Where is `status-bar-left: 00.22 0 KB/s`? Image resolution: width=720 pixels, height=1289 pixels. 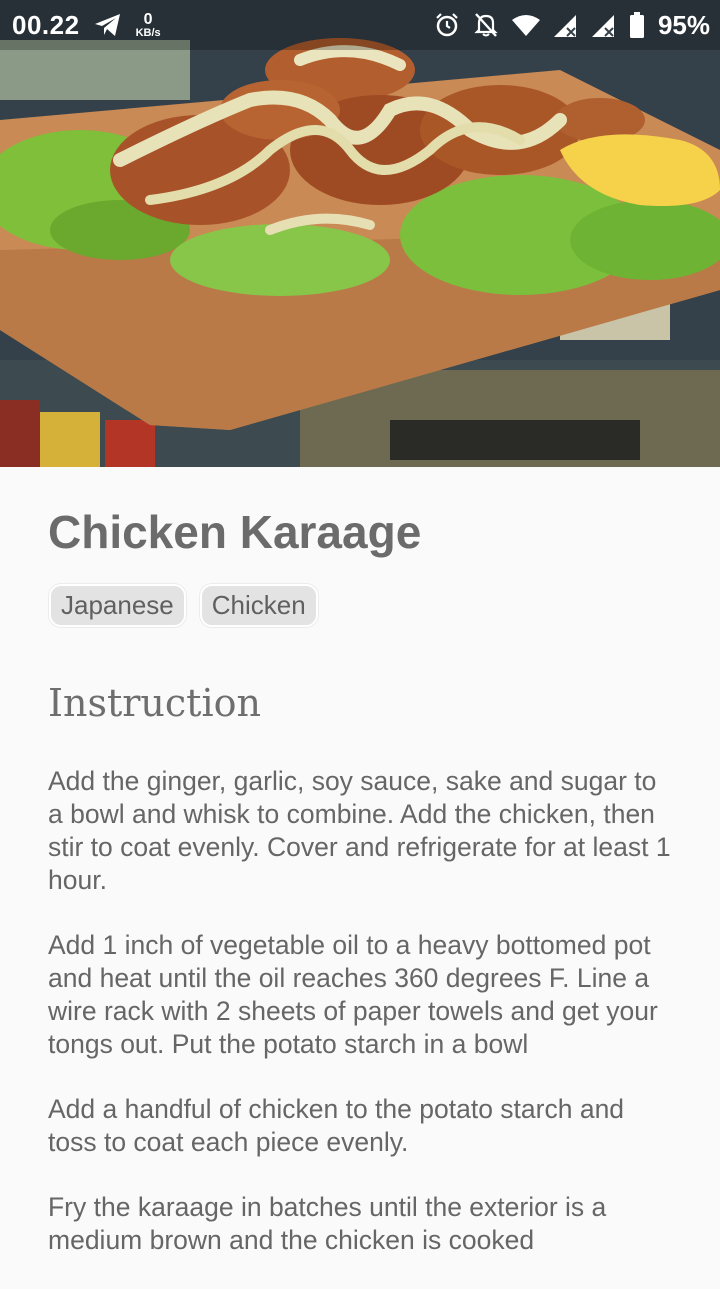 status-bar-left: 00.22 0 KB/s is located at coordinates (86, 25).